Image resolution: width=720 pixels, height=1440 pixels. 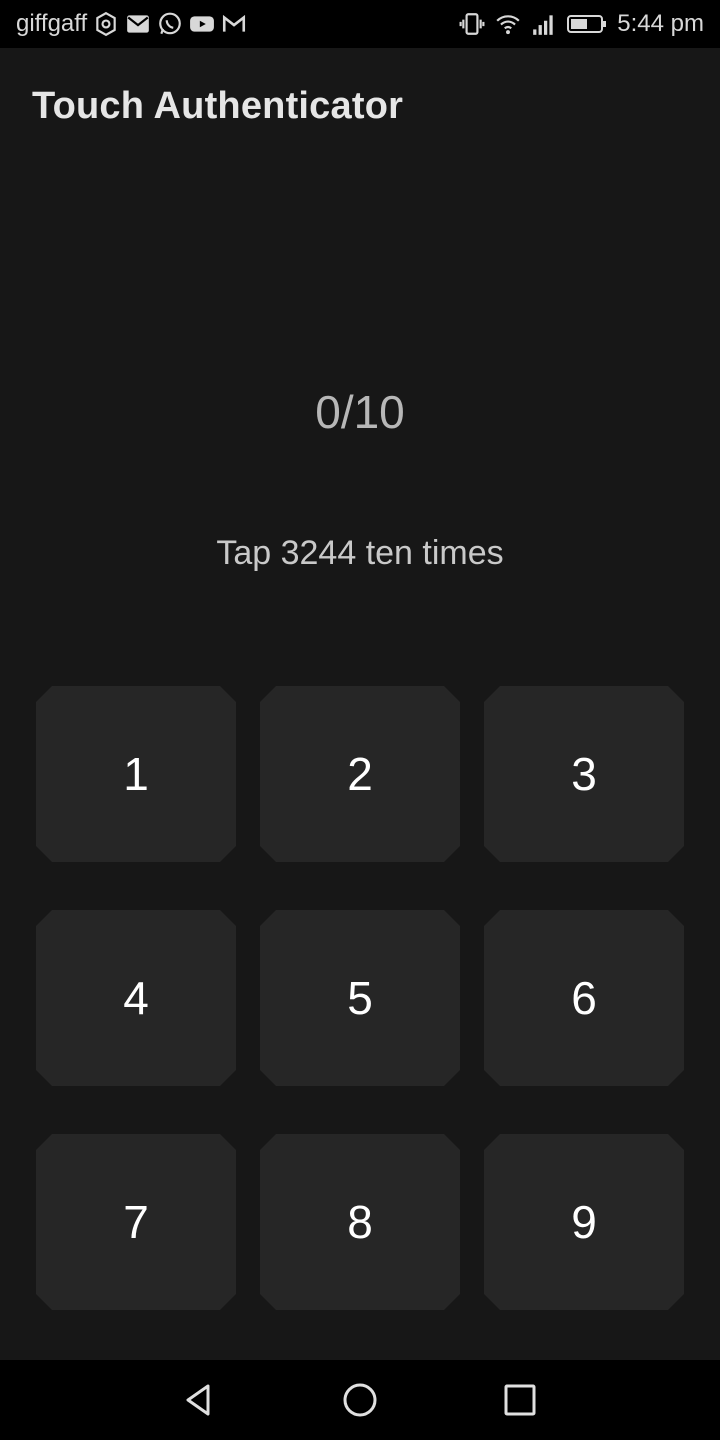 I want to click on battery-icon, so click(x=587, y=24).